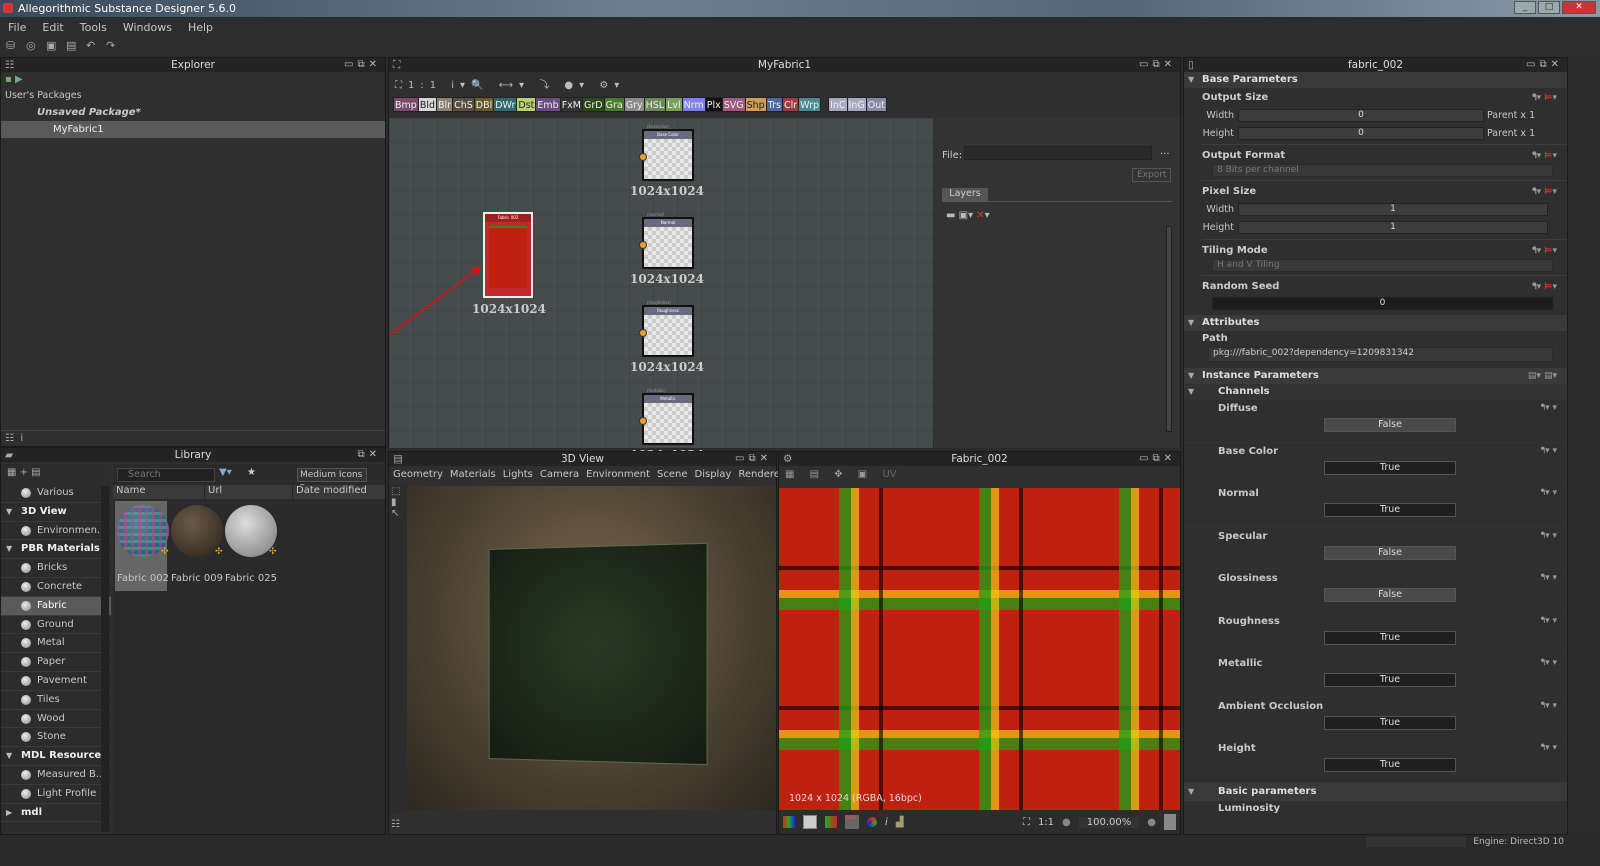 The image size is (1600, 866). Describe the element at coordinates (56, 813) in the screenshot. I see `library-tree-category: mdl` at that location.